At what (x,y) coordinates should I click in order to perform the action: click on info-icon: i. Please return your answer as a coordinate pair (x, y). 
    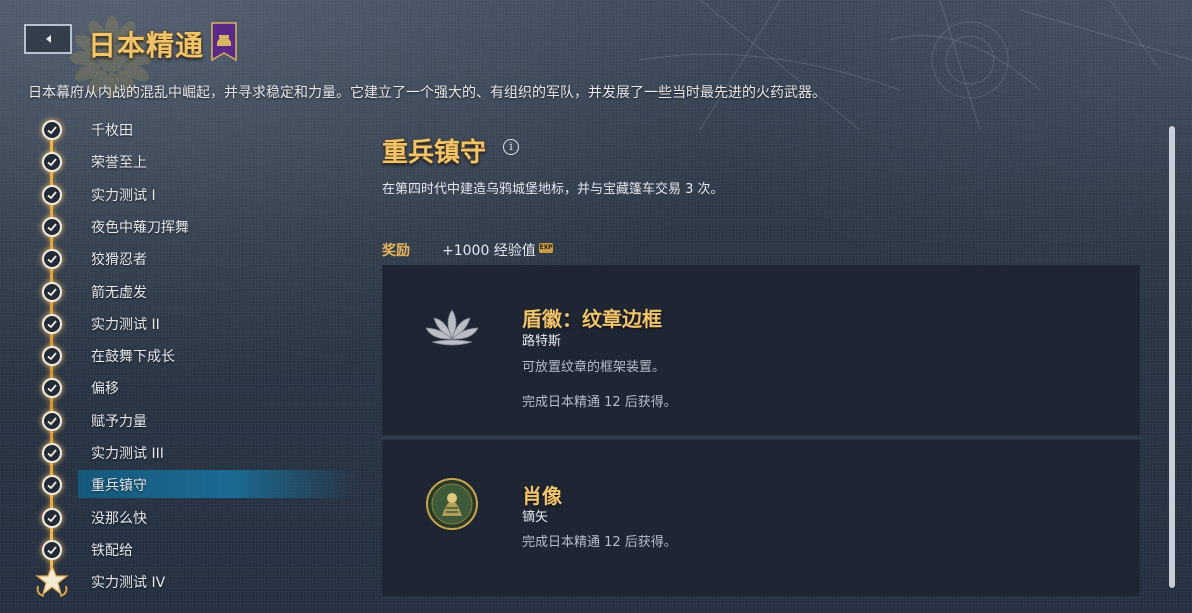
    Looking at the image, I should click on (511, 147).